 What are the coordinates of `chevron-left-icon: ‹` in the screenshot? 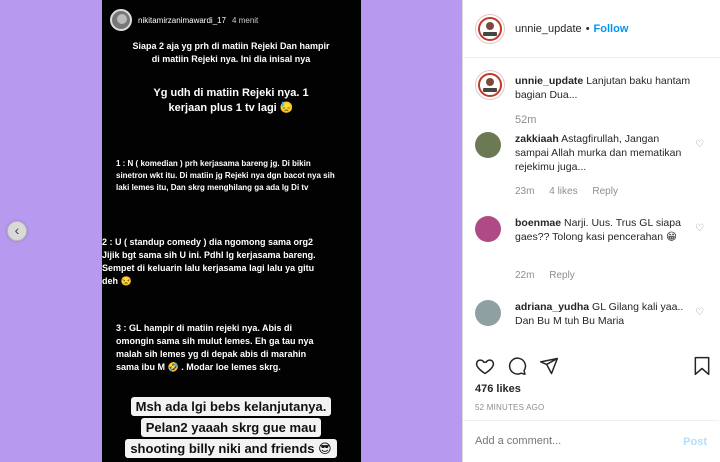 It's located at (17, 230).